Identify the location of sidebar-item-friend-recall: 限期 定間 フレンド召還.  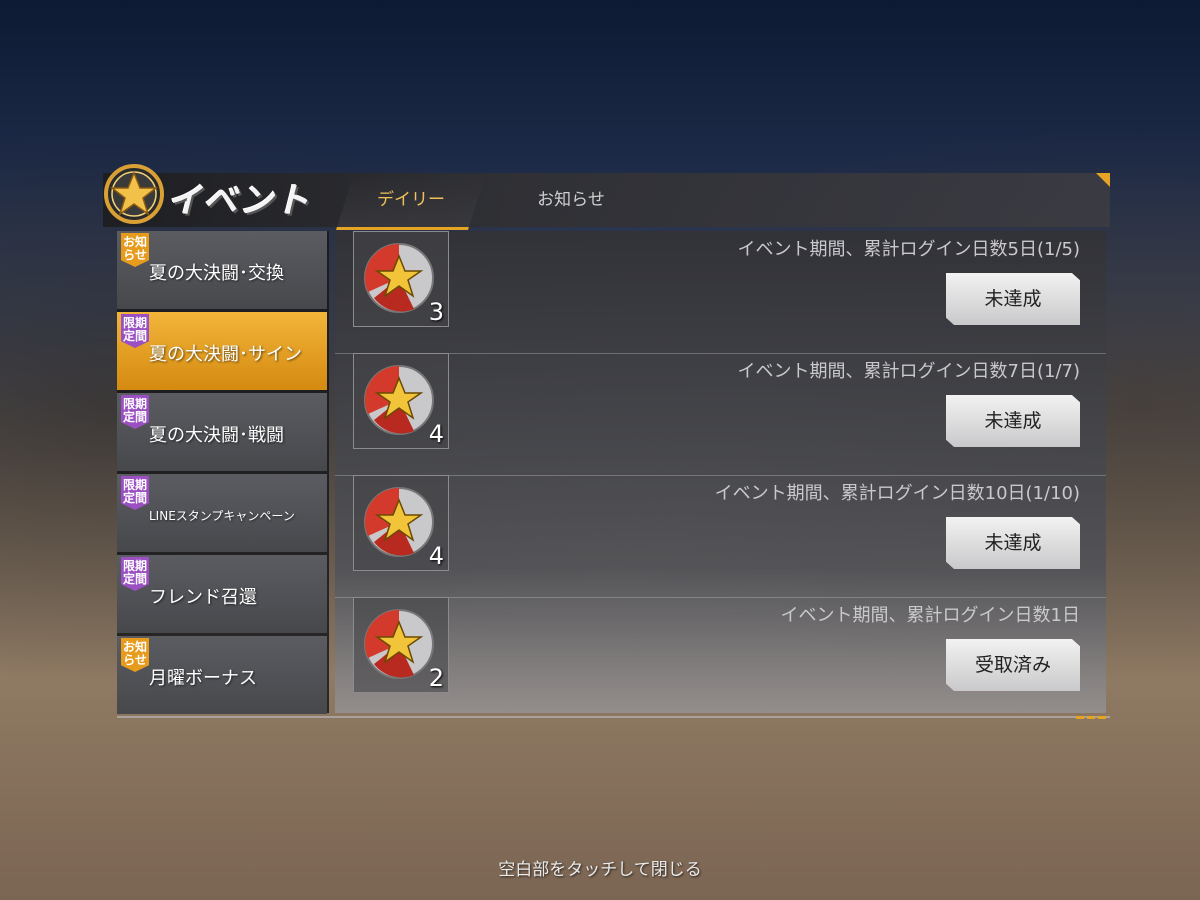
(222, 594).